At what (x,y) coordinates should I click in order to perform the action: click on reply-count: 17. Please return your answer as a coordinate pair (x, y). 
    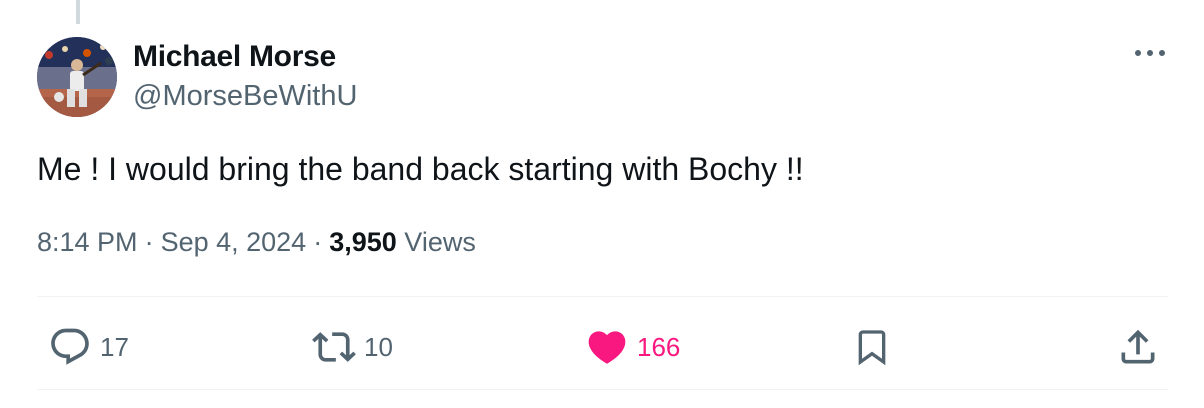
    Looking at the image, I should click on (114, 346).